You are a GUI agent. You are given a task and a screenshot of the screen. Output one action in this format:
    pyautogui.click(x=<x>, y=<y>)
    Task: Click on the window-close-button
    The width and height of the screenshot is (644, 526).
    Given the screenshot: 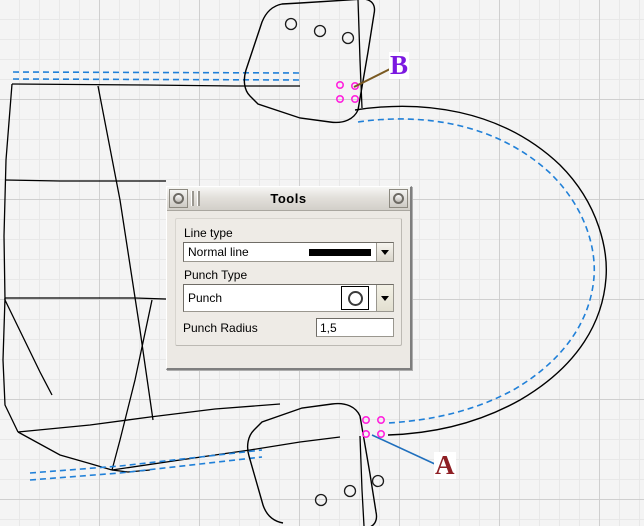 What is the action you would take?
    pyautogui.click(x=398, y=198)
    